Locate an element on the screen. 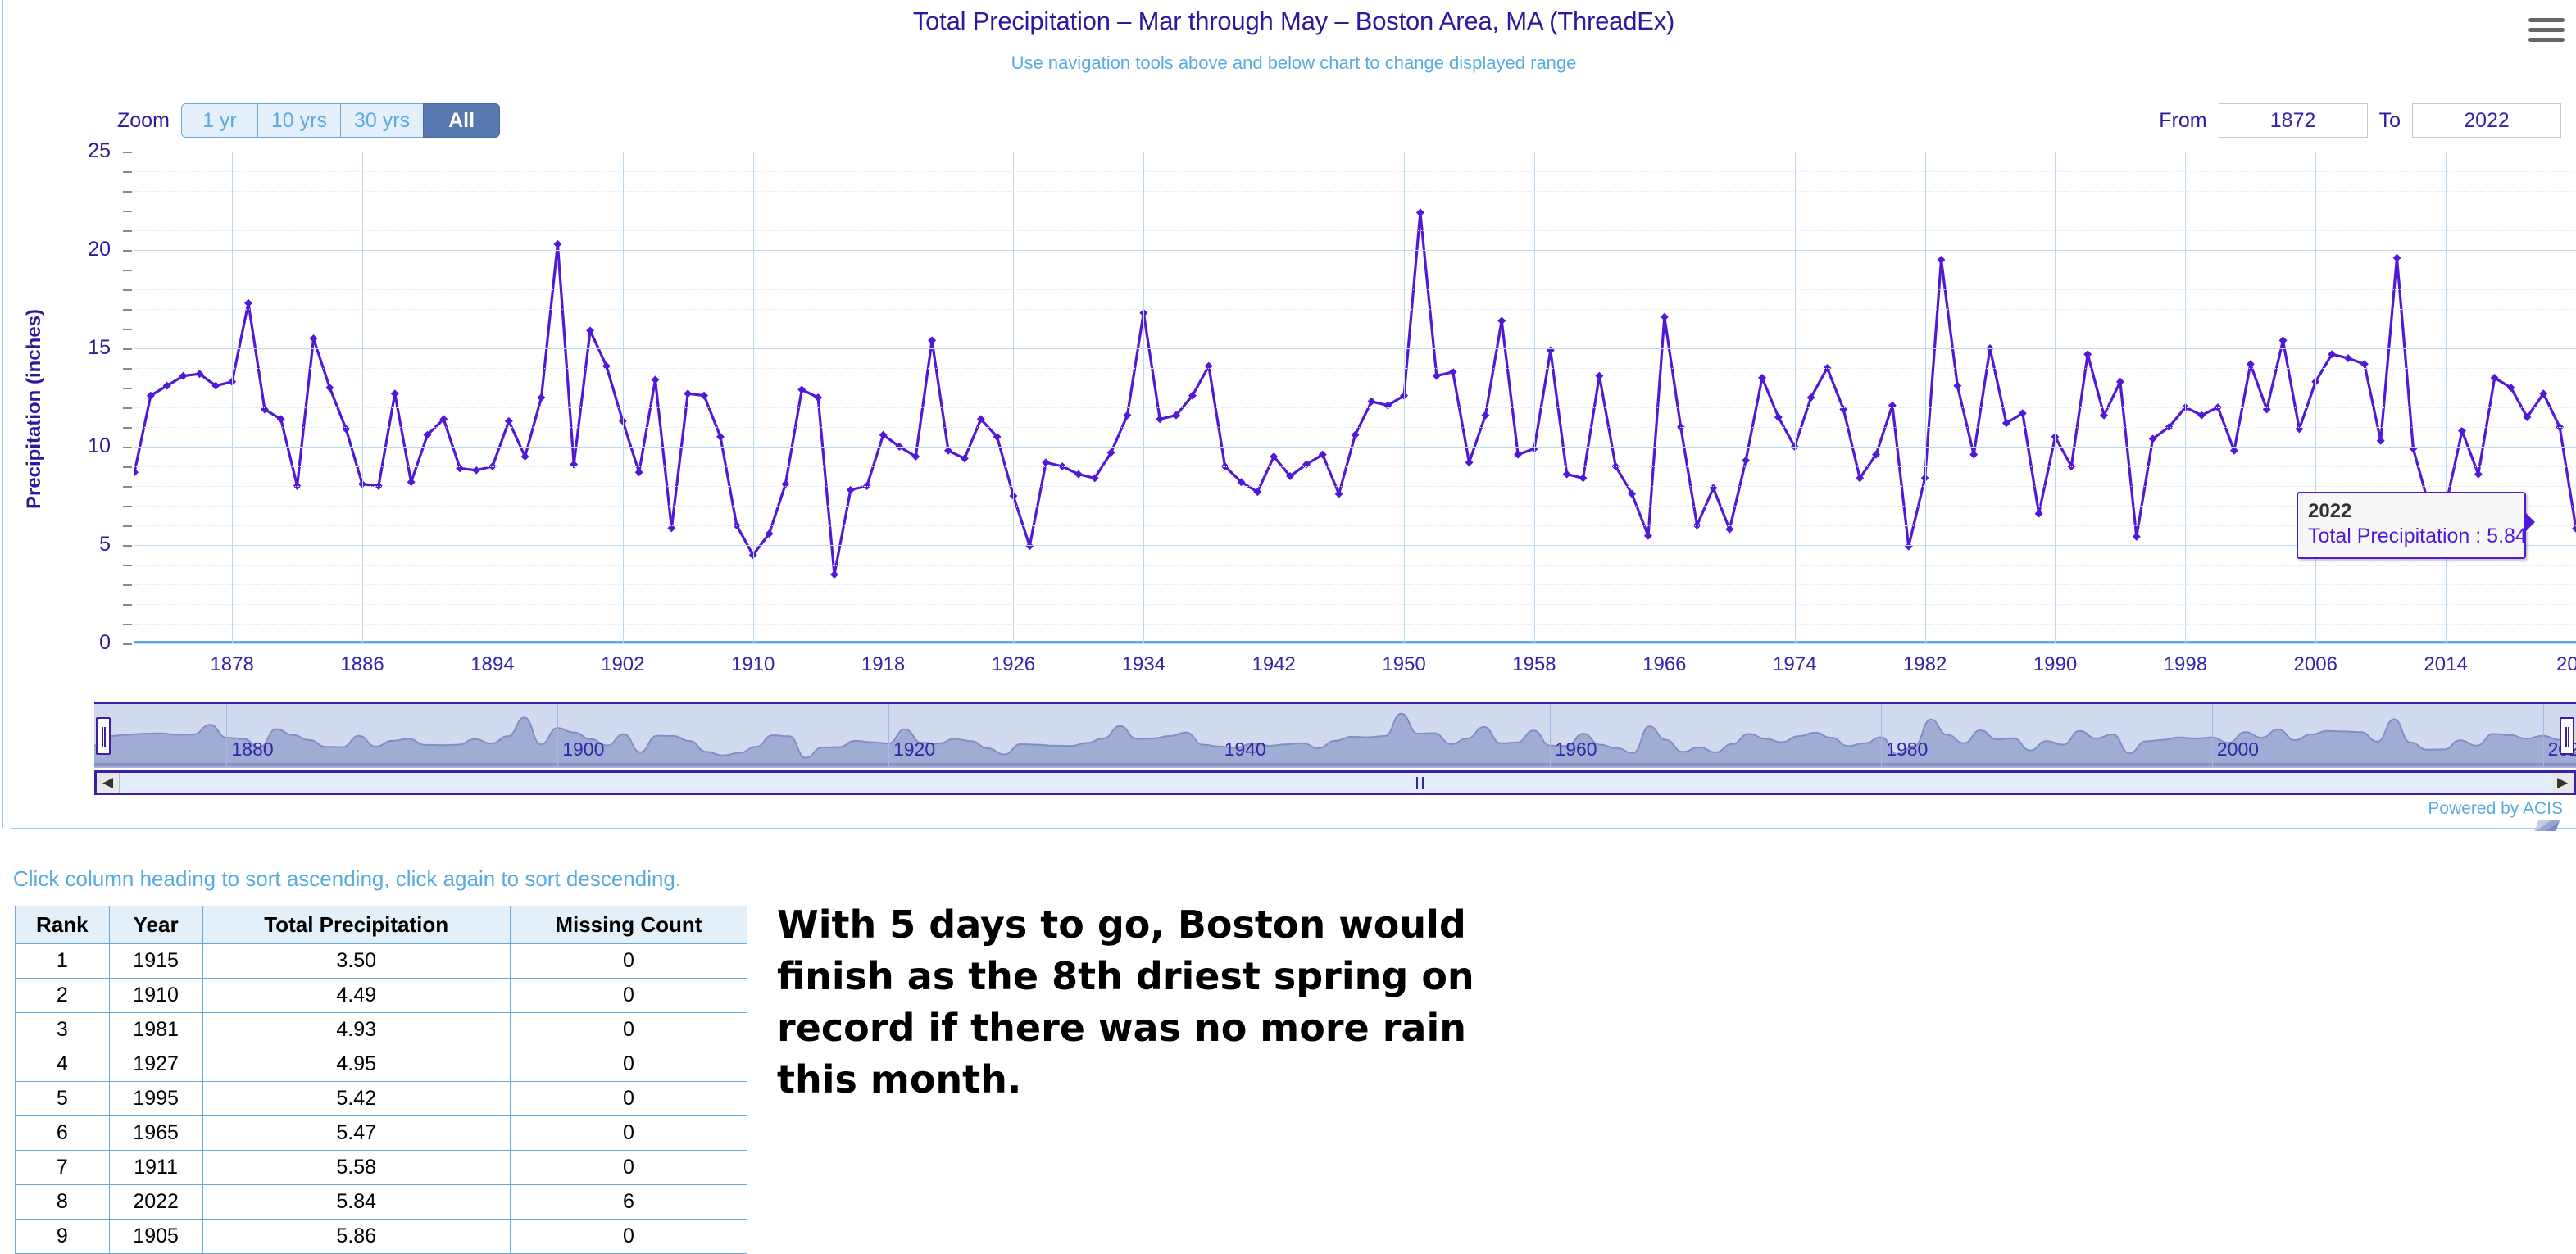 This screenshot has width=2576, height=1254. table-row: 4 1927 4.95 0 is located at coordinates (381, 1064).